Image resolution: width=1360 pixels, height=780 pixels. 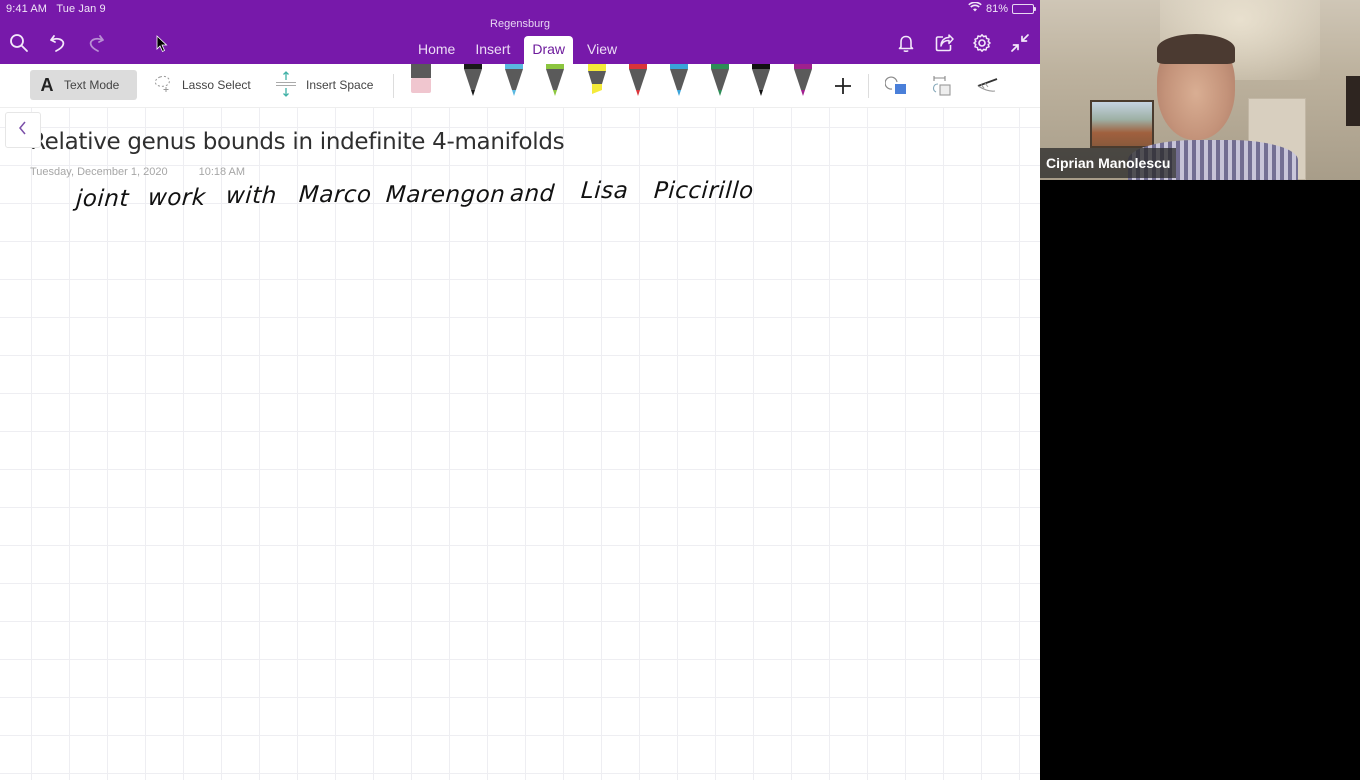 I want to click on collapse-icon, so click(x=1020, y=43).